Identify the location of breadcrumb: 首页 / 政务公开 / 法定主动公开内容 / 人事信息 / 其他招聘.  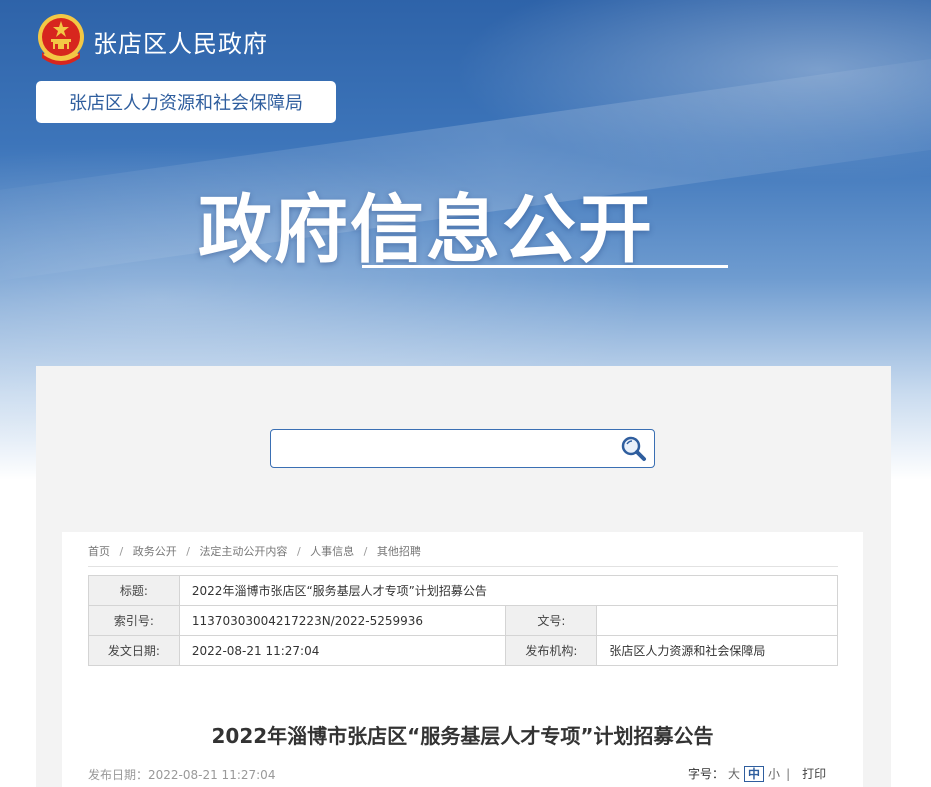
(254, 551).